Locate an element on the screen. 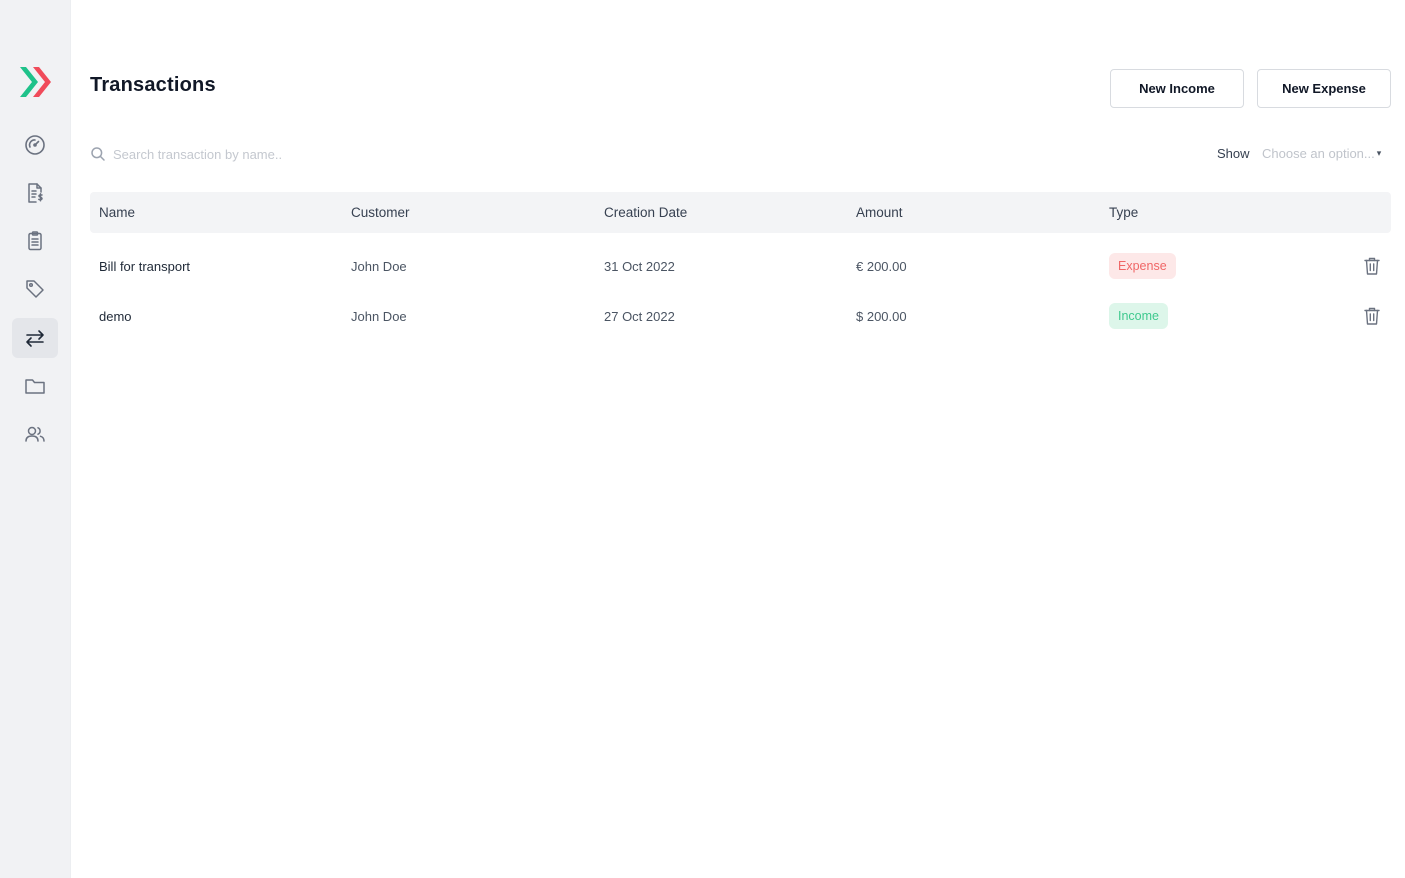 The height and width of the screenshot is (878, 1405). new-expense-button: New Expense is located at coordinates (1324, 88).